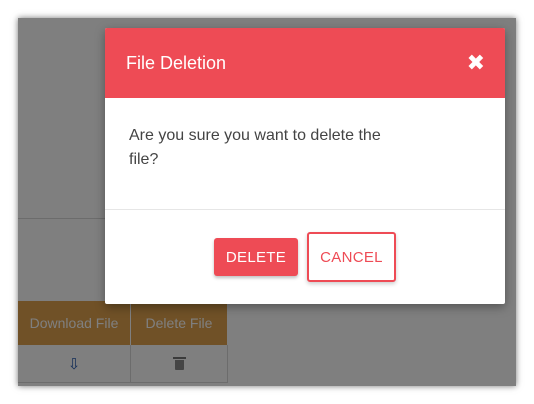  Describe the element at coordinates (305, 63) in the screenshot. I see `dialog-header: File Deletion ✖` at that location.